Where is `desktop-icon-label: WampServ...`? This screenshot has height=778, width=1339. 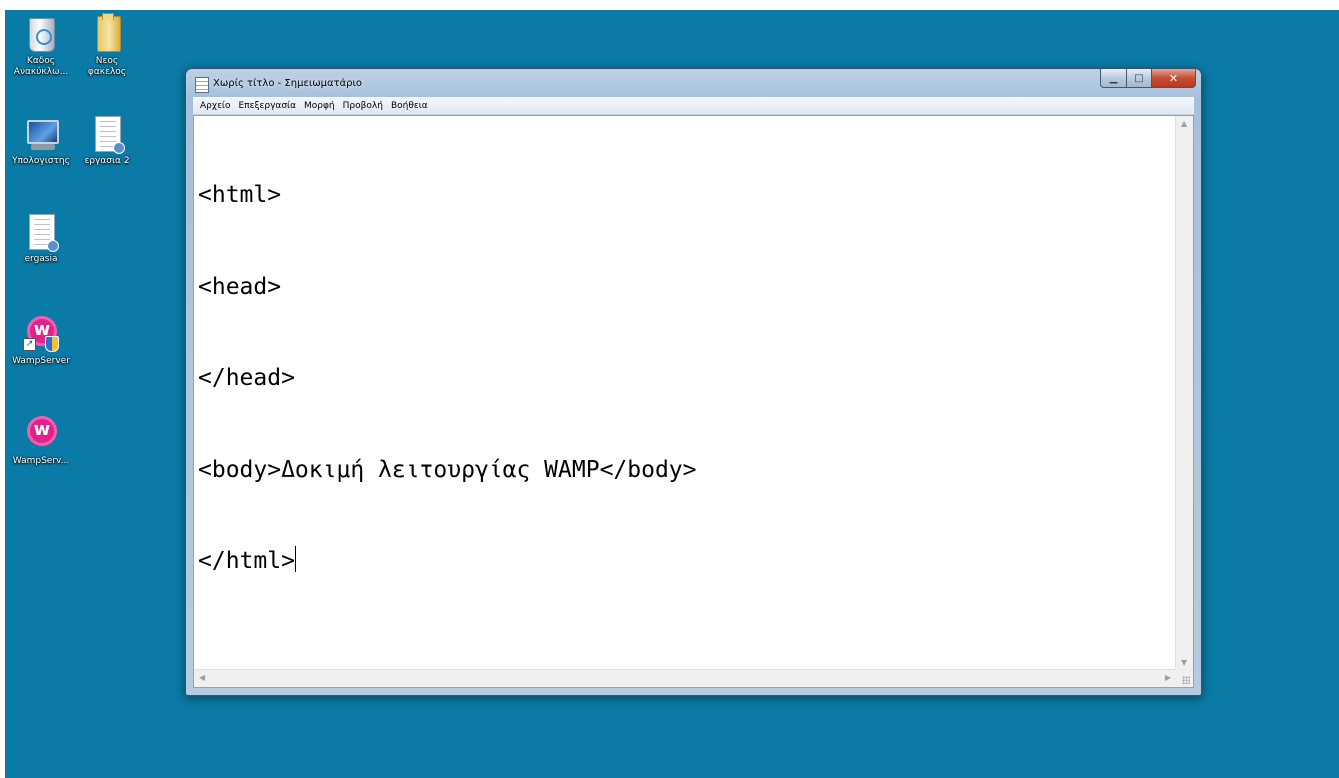
desktop-icon-label: WampServ... is located at coordinates (41, 461).